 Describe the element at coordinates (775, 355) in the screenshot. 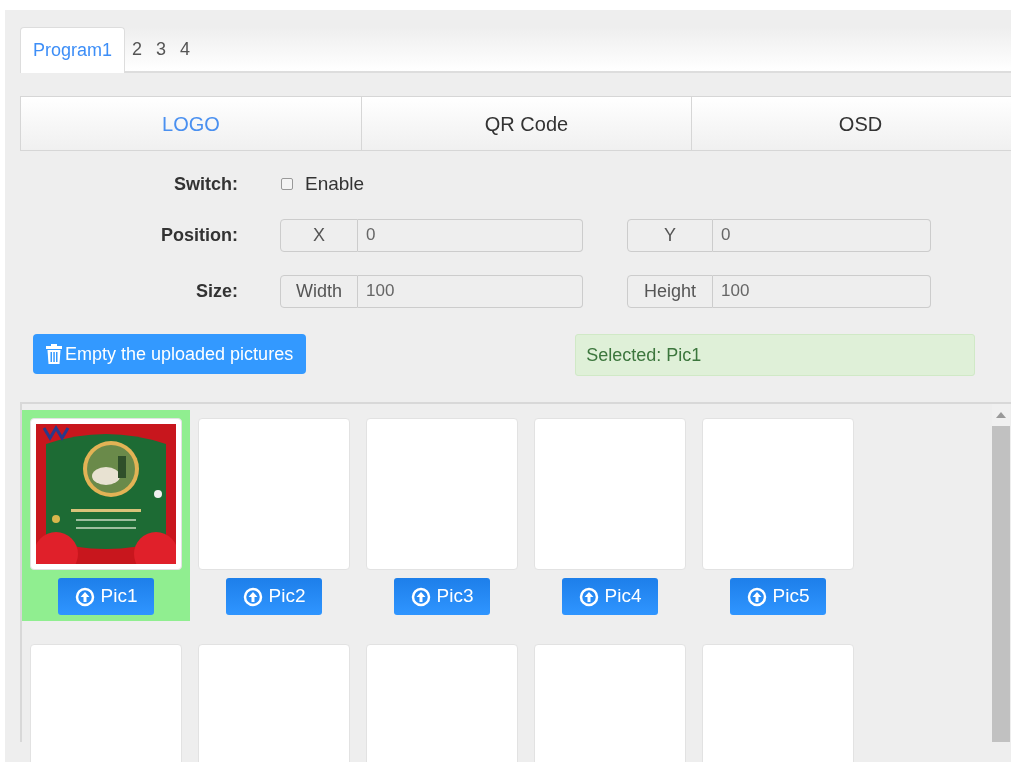

I see `selected-alert: Selected: Pic1` at that location.